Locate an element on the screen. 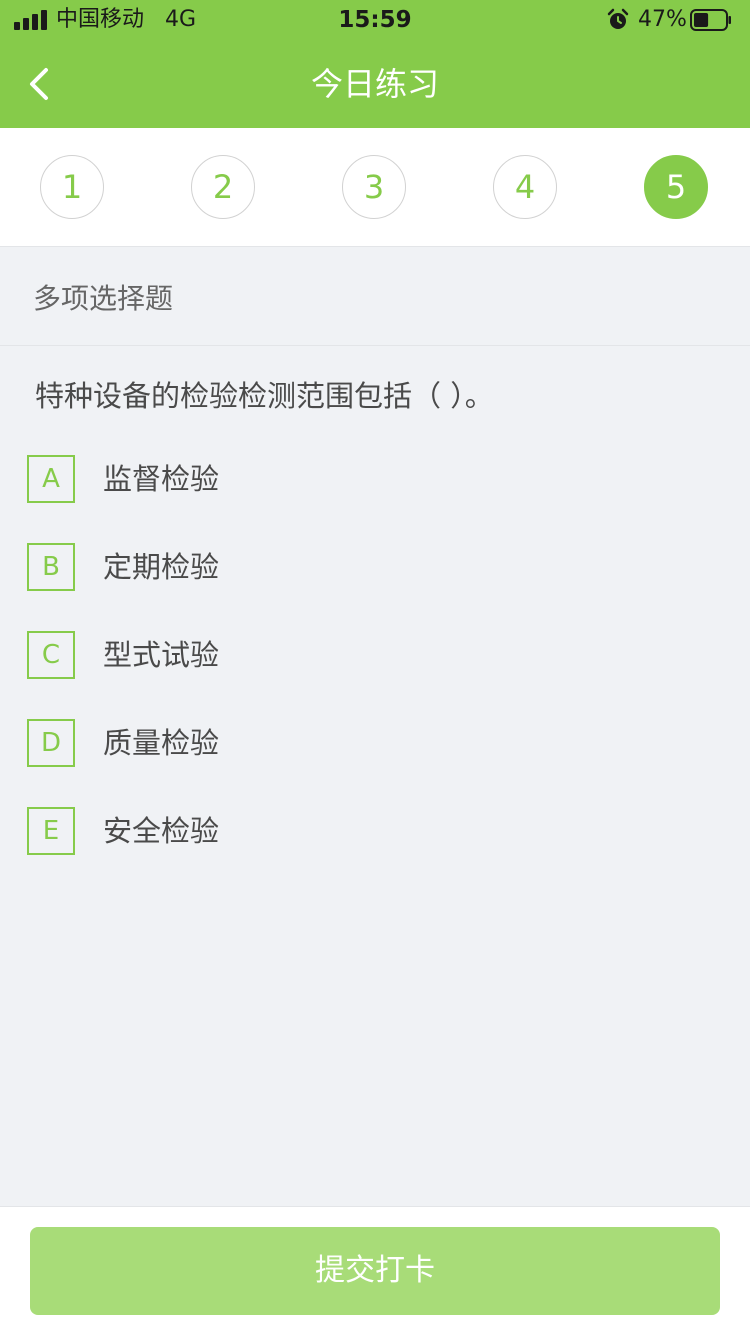 The image size is (750, 1335). option-b: B 定期检验 is located at coordinates (237, 567).